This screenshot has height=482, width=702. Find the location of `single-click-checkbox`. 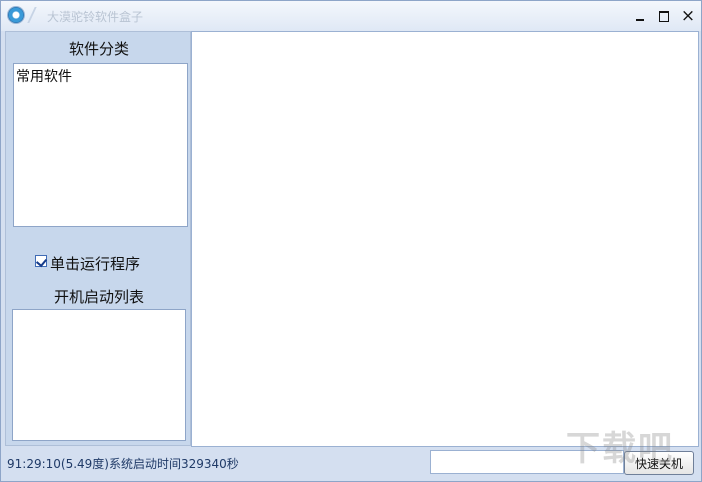

single-click-checkbox is located at coordinates (41, 261).